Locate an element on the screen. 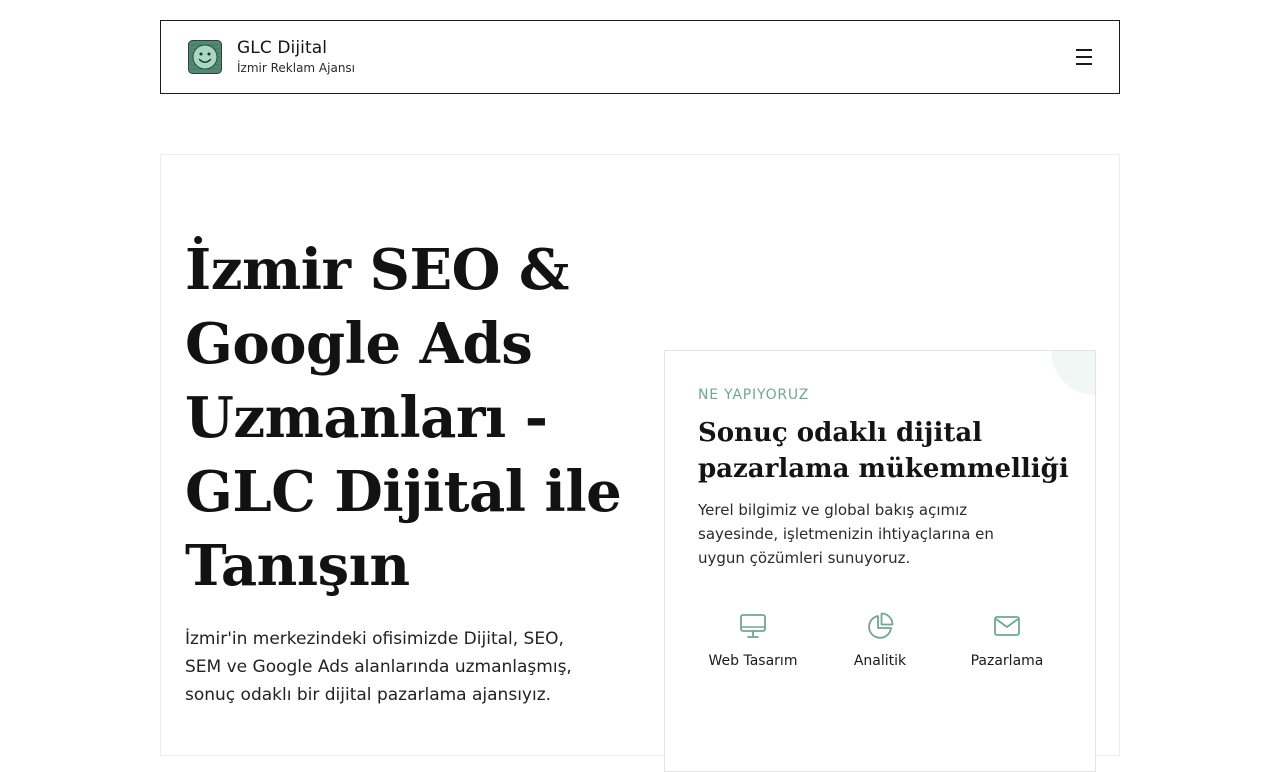  card-decoration is located at coordinates (1073, 373).